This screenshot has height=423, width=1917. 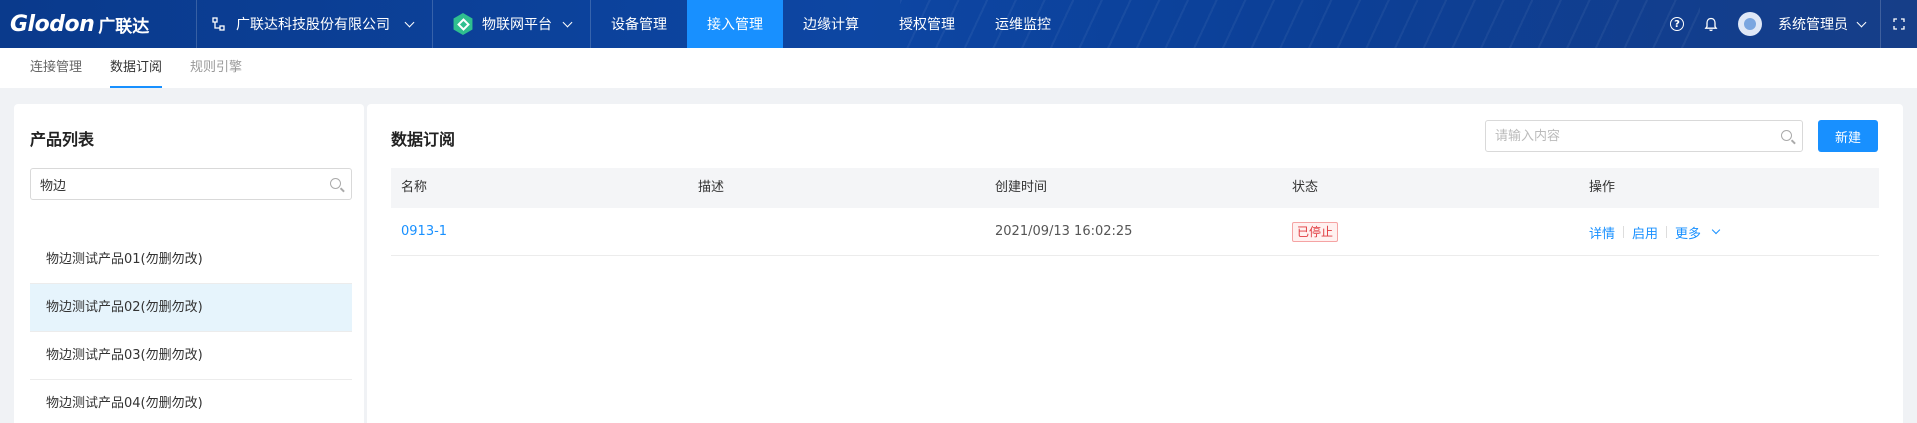 What do you see at coordinates (1315, 232) in the screenshot?
I see `status-badge: 已停止` at bounding box center [1315, 232].